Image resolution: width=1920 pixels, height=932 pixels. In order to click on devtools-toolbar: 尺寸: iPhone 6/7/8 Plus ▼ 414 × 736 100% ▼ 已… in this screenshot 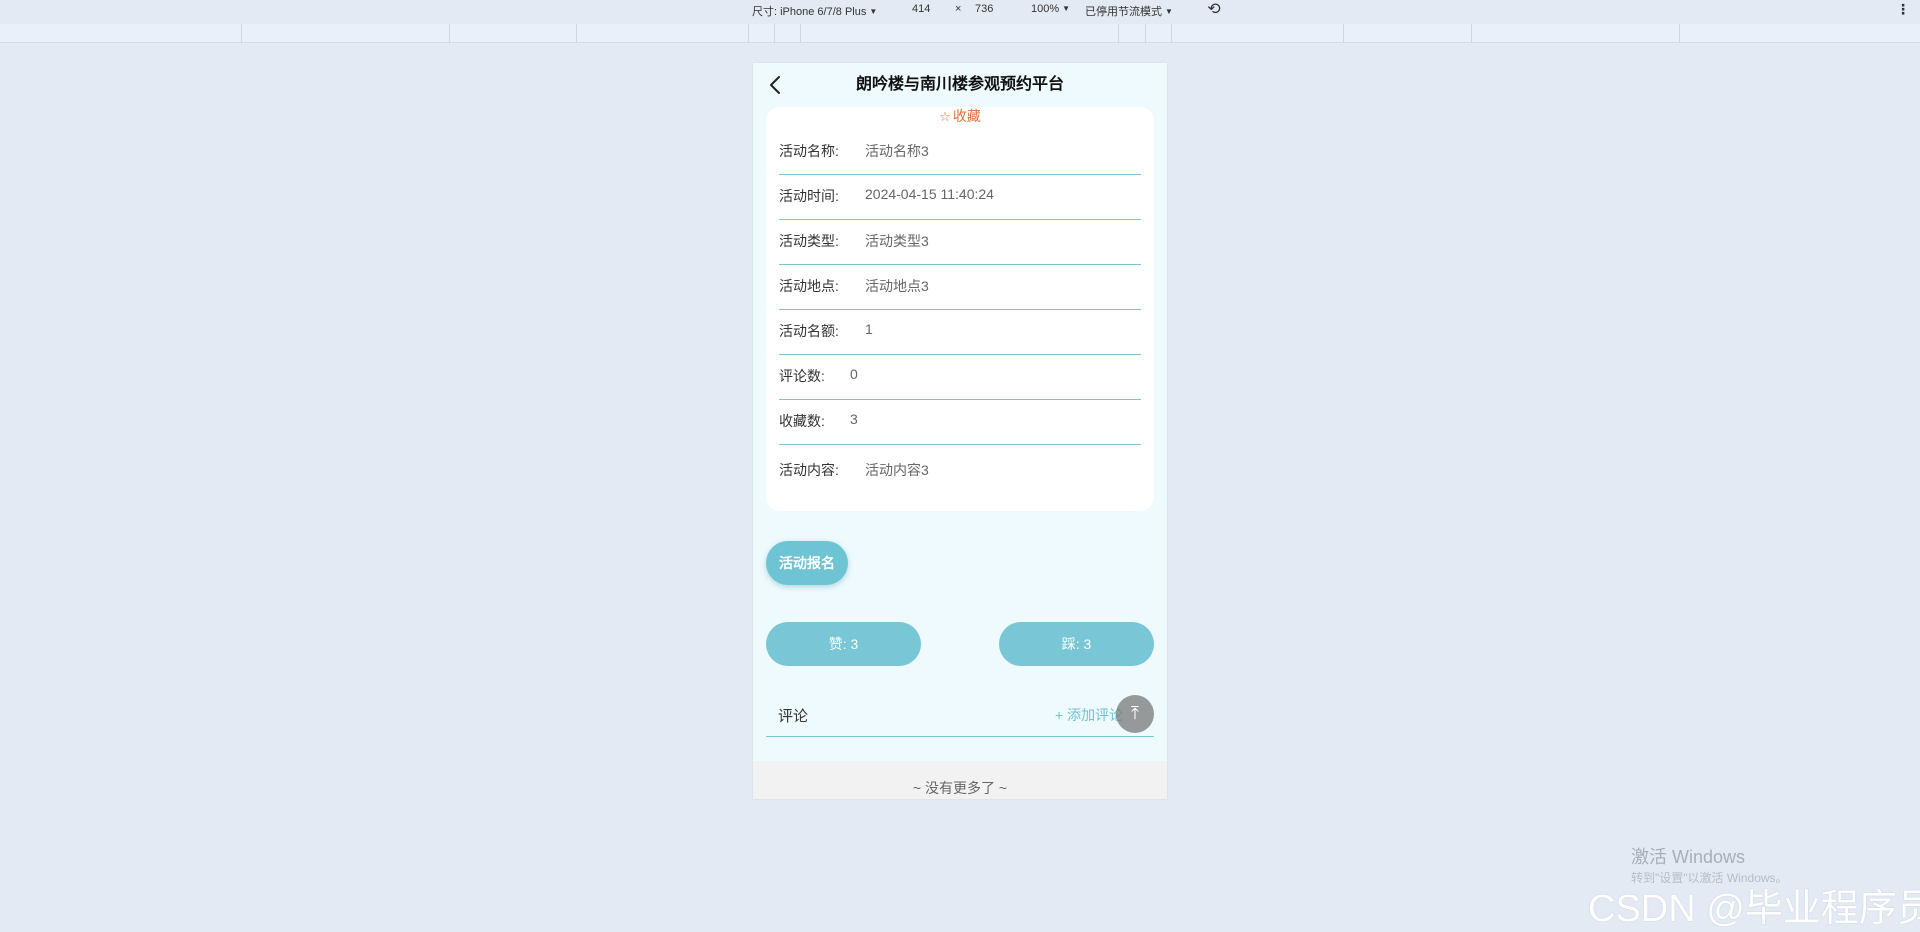, I will do `click(960, 11)`.